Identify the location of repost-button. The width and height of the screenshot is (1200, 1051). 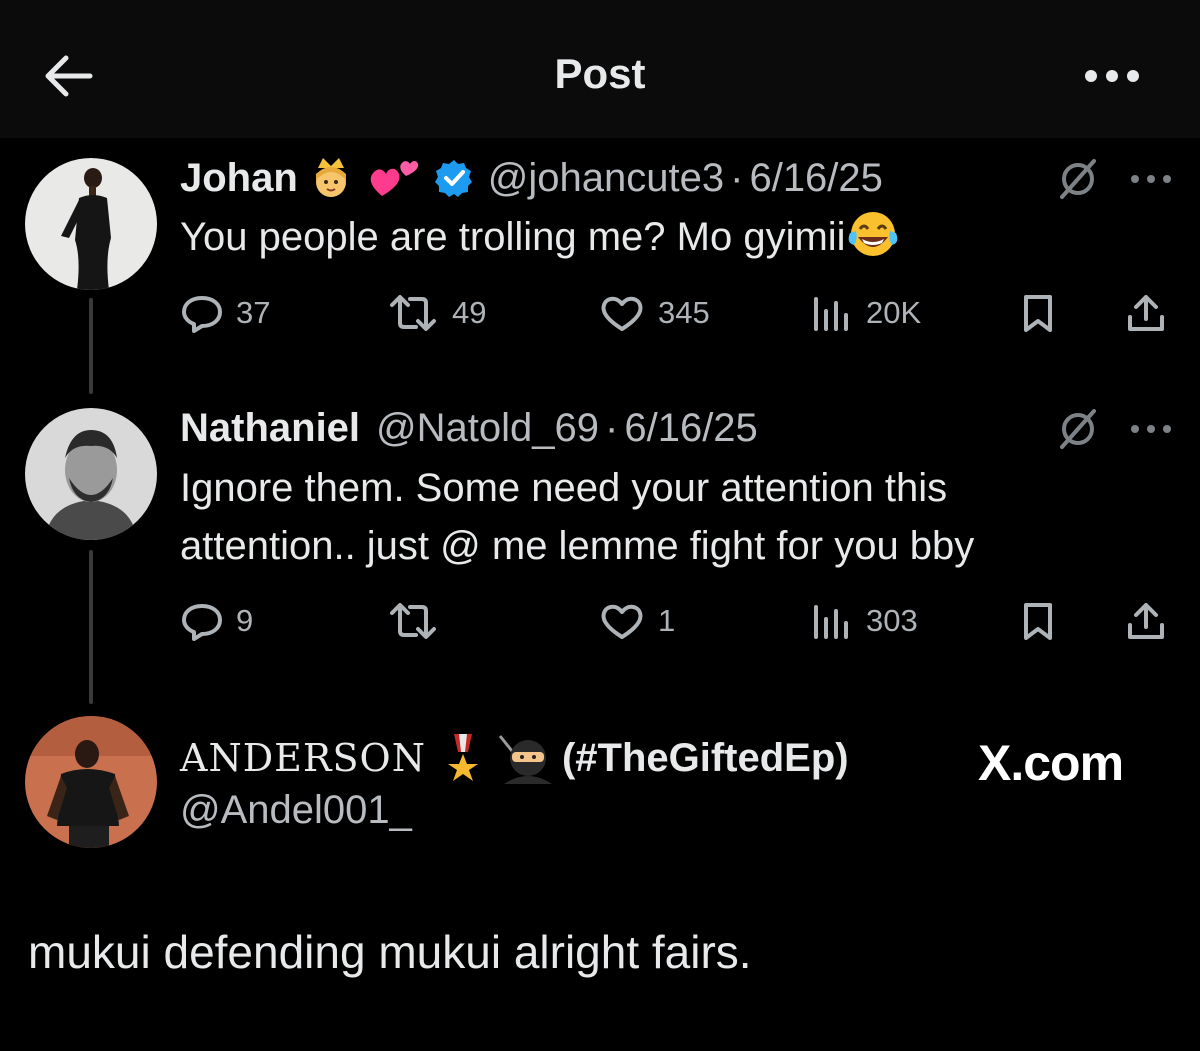
(419, 621).